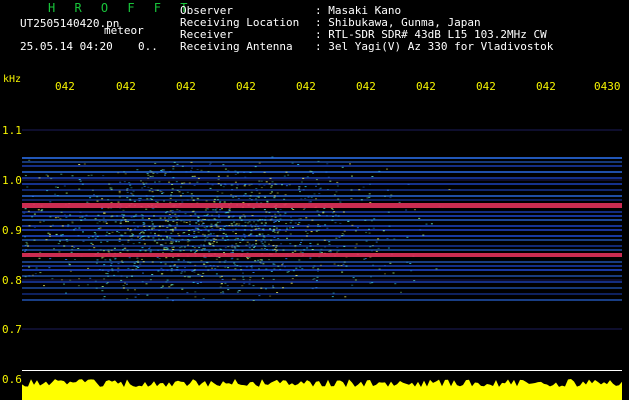  I want to click on noise-band, so click(322, 212).